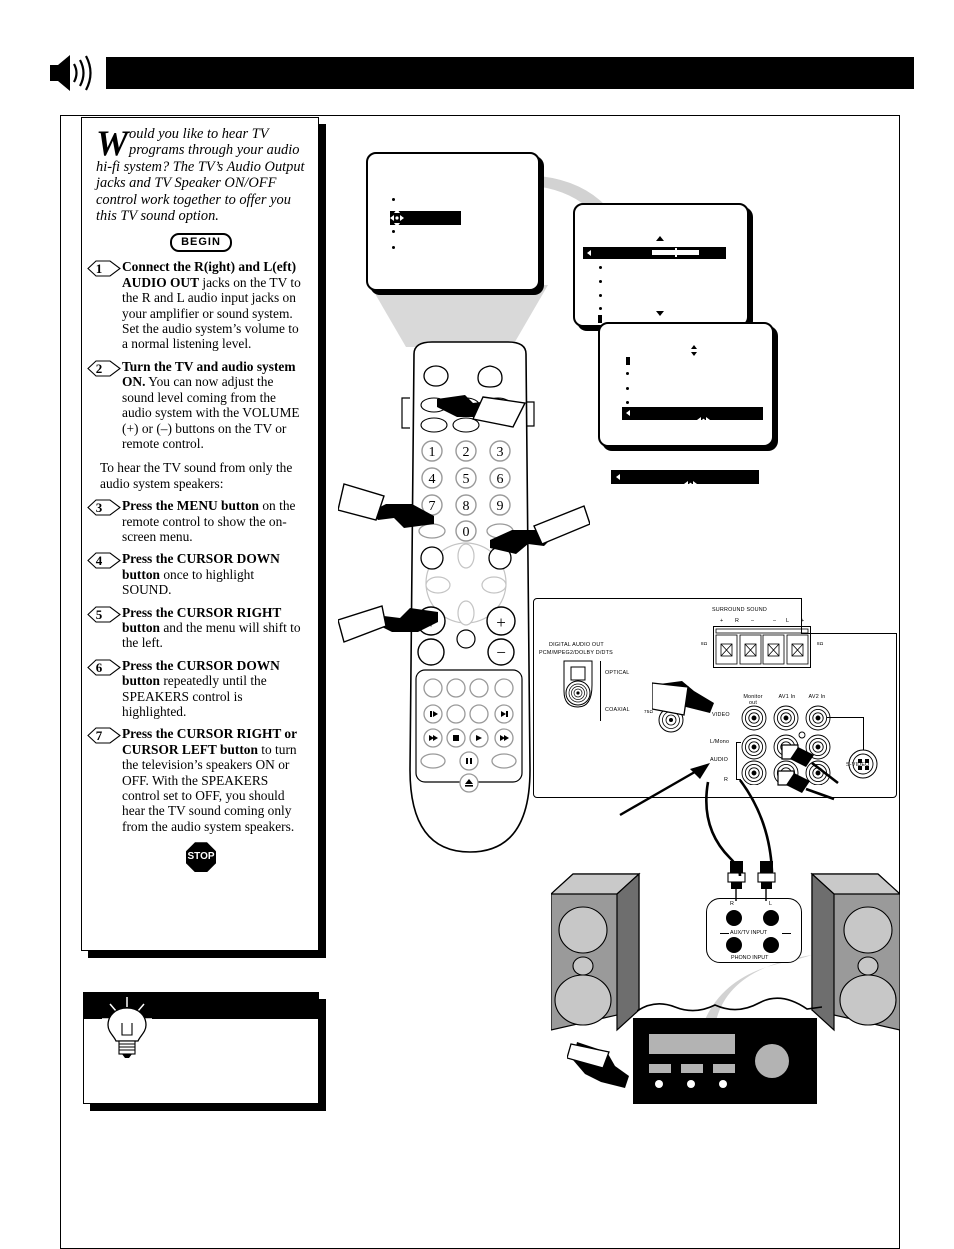 Image resolution: width=954 pixels, height=1249 pixels. Describe the element at coordinates (772, 1061) in the screenshot. I see `receiver-volume-knob` at that location.